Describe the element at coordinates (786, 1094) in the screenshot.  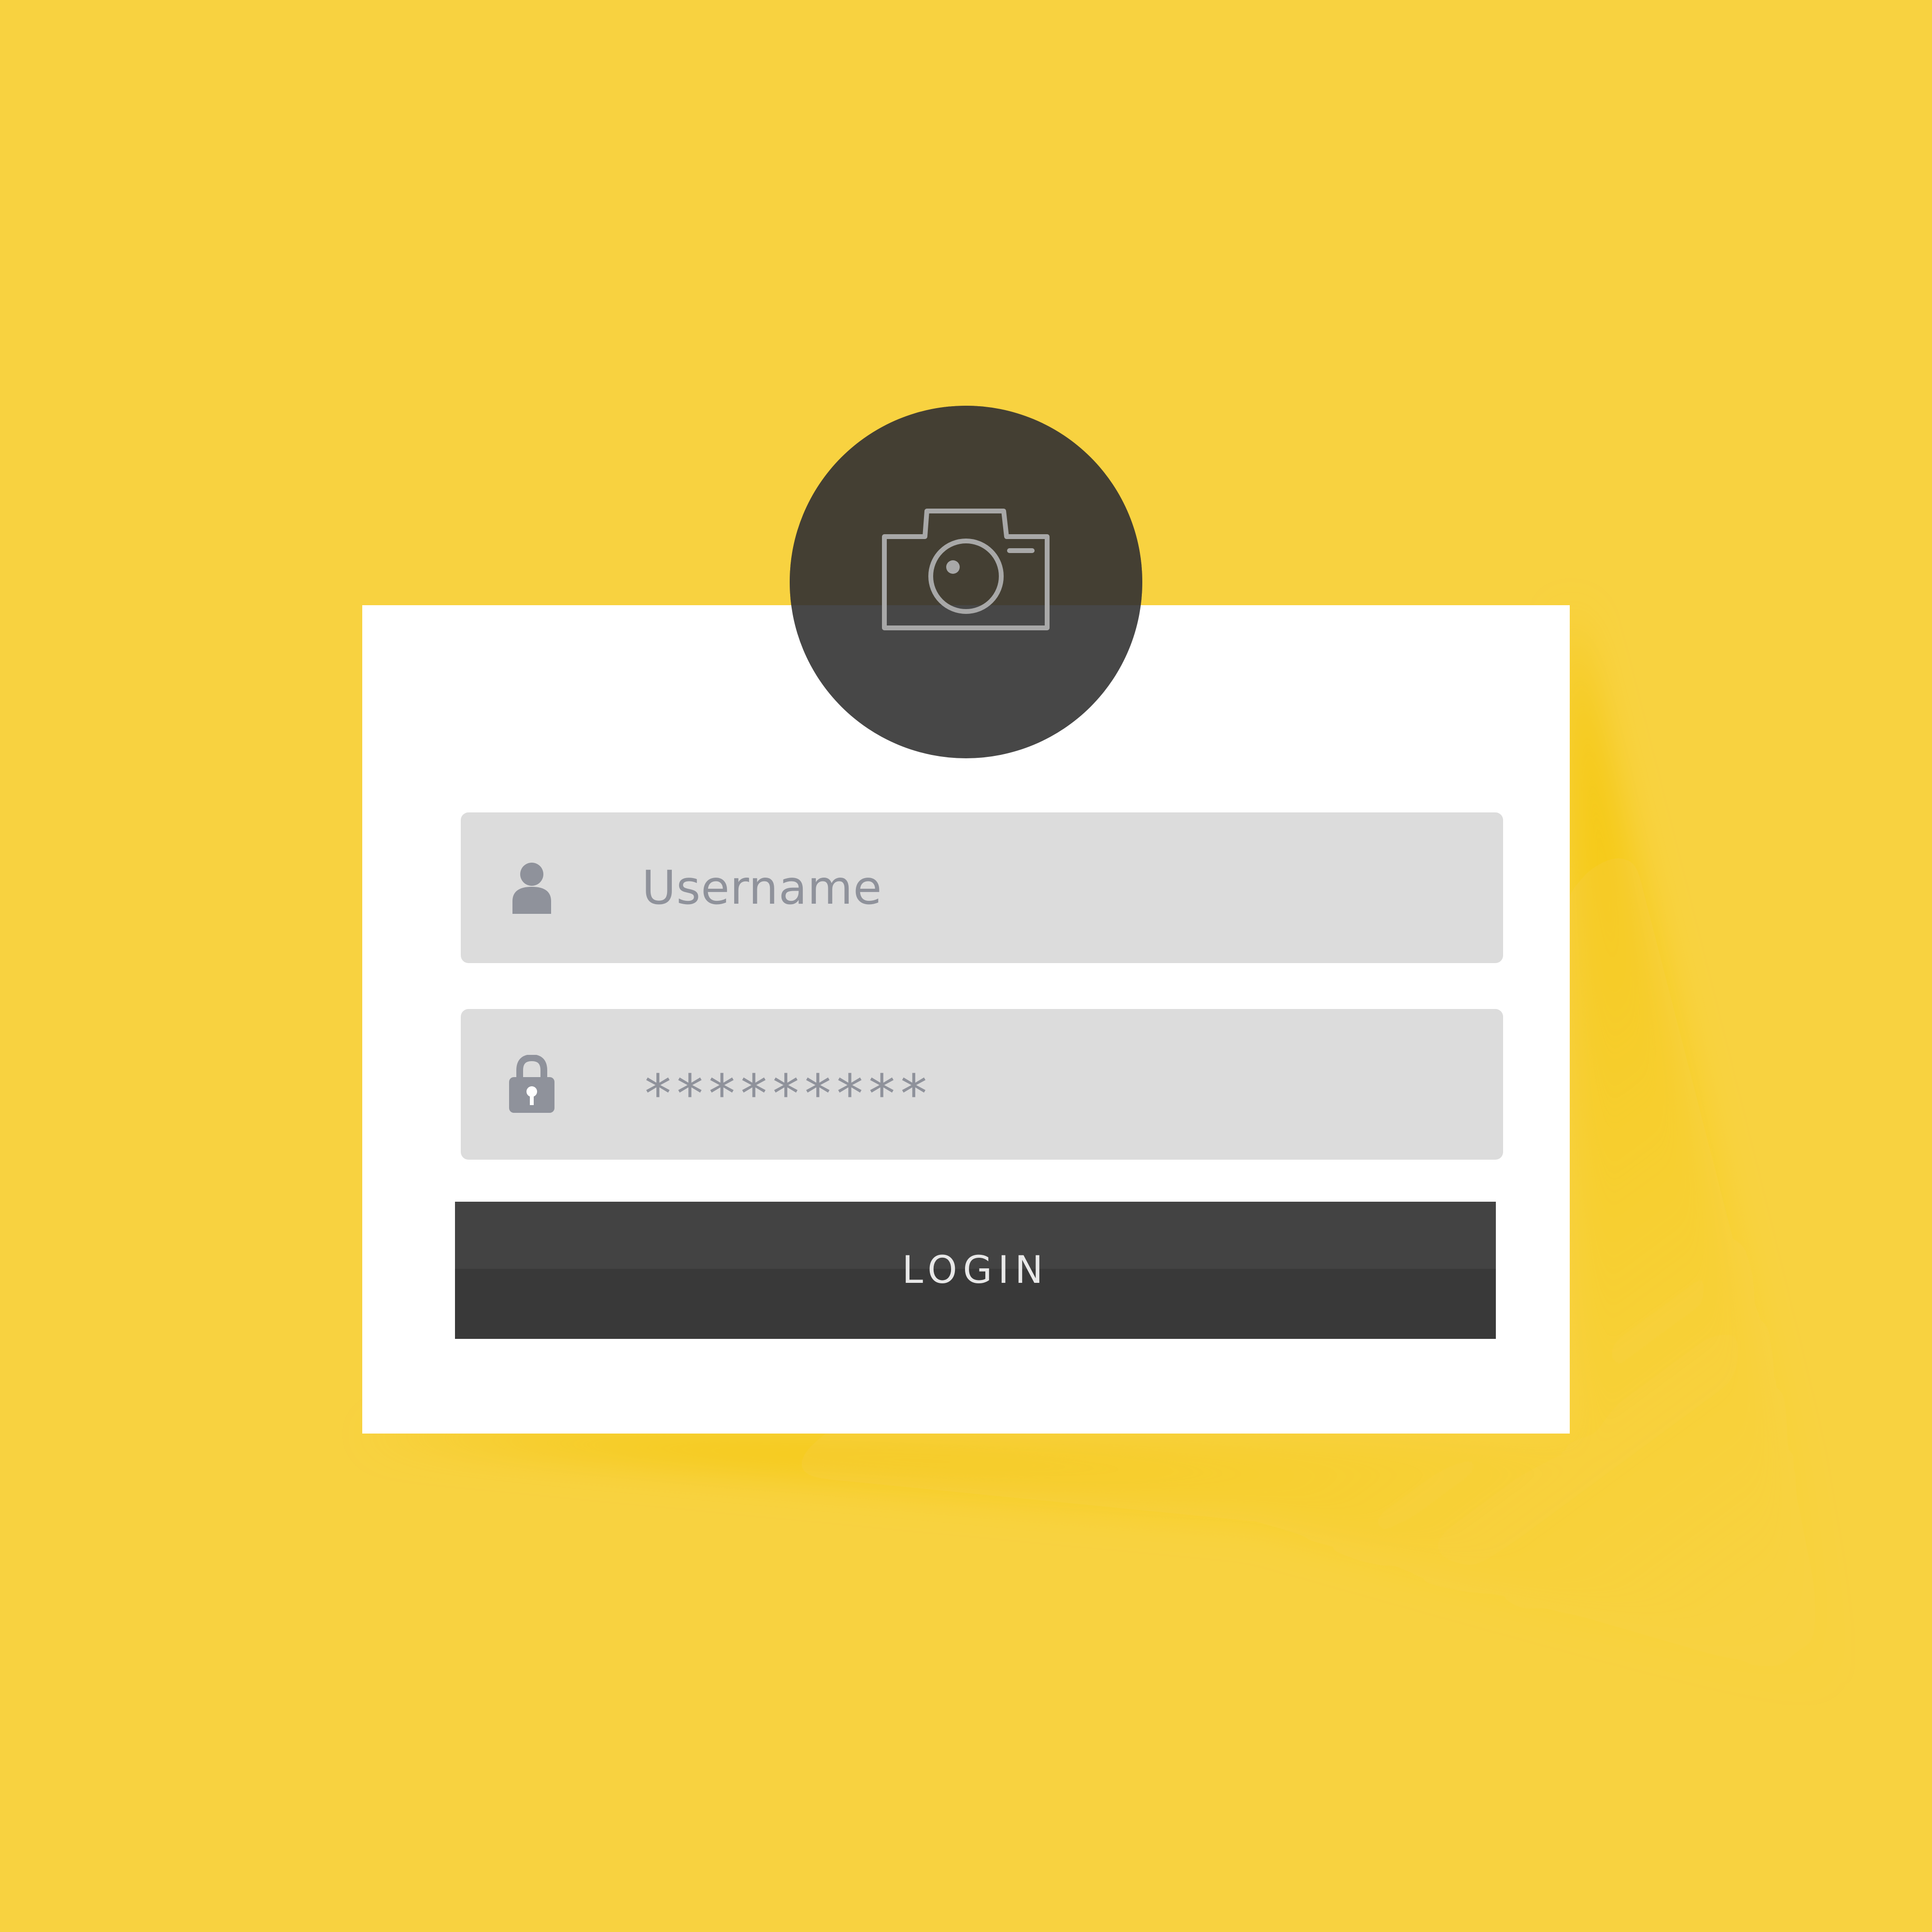
I see `password-value: *********` at that location.